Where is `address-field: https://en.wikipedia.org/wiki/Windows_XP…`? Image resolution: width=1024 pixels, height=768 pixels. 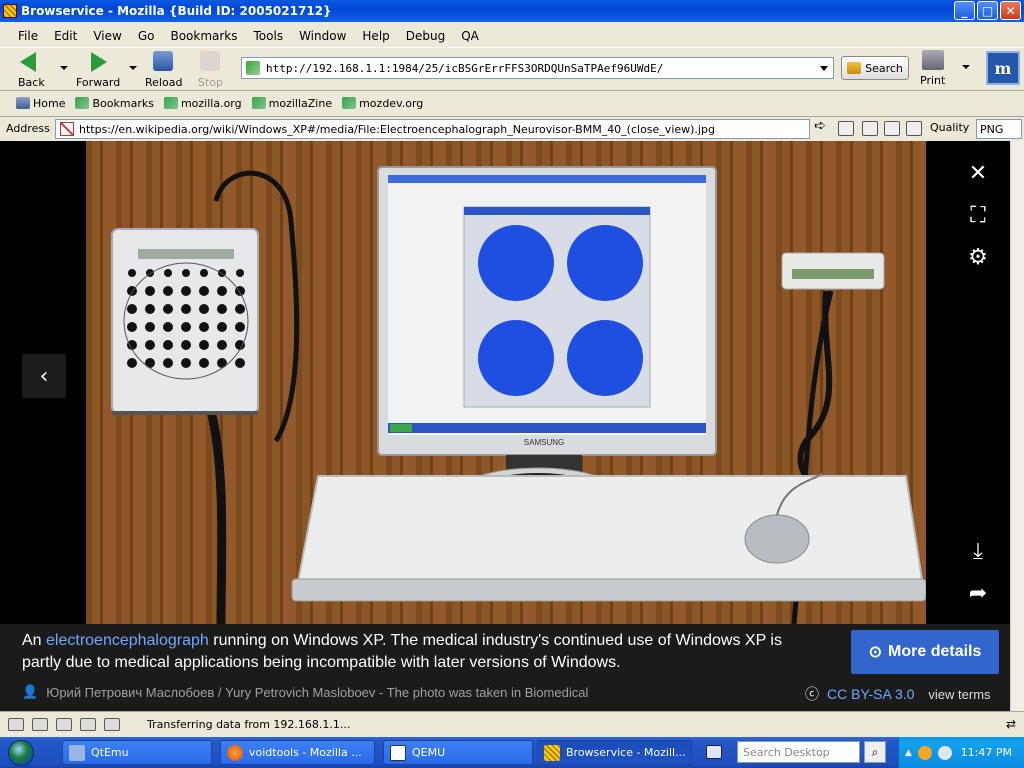 address-field: https://en.wikipedia.org/wiki/Windows_XP… is located at coordinates (432, 129).